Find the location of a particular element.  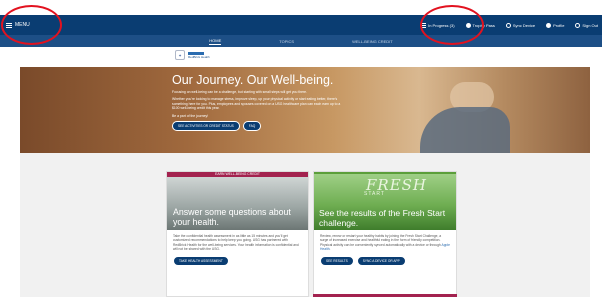

fresh-start-image-subtitle: START is located at coordinates (374, 194).